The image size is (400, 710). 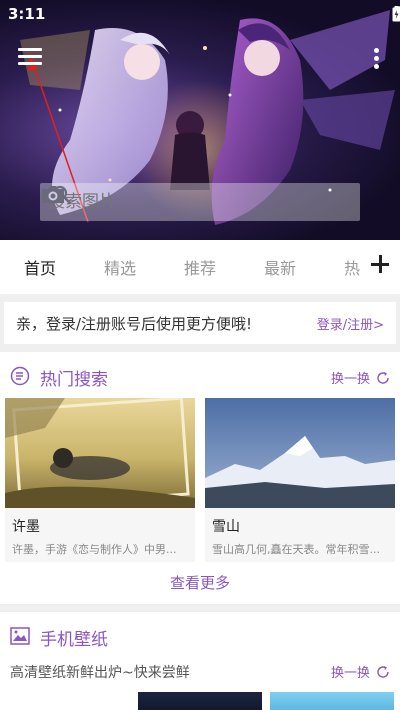 I want to click on login-prompt-bar: 亲，登录/注册账号后使用更方便哦! 登录/注册>, so click(x=200, y=323).